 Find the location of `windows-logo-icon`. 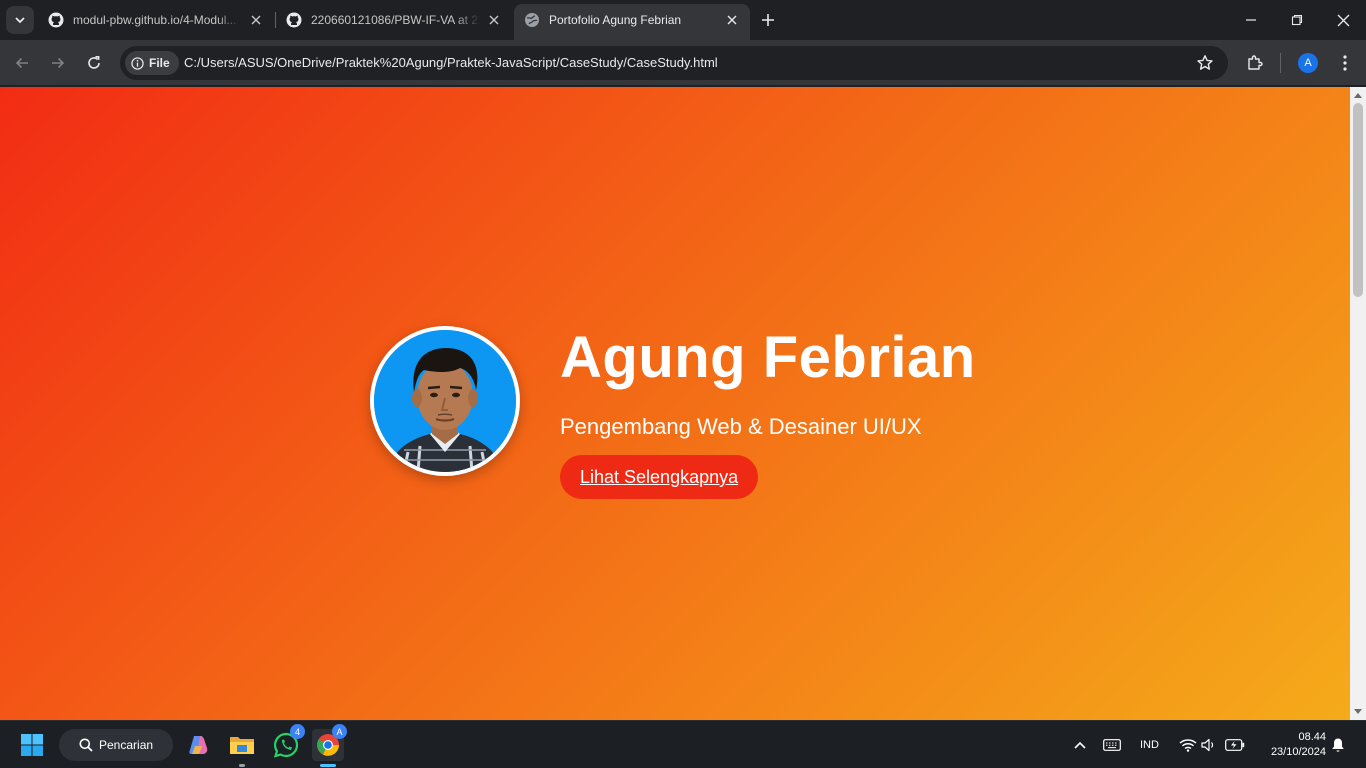

windows-logo-icon is located at coordinates (32, 745).